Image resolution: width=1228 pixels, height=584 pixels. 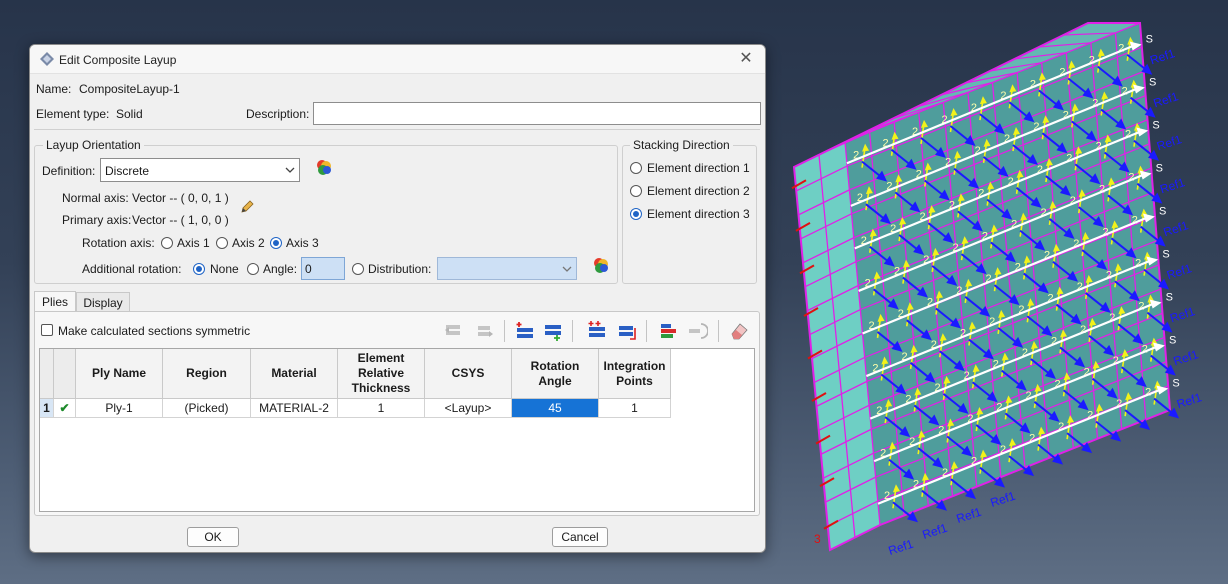 I want to click on distribution-select, so click(x=507, y=268).